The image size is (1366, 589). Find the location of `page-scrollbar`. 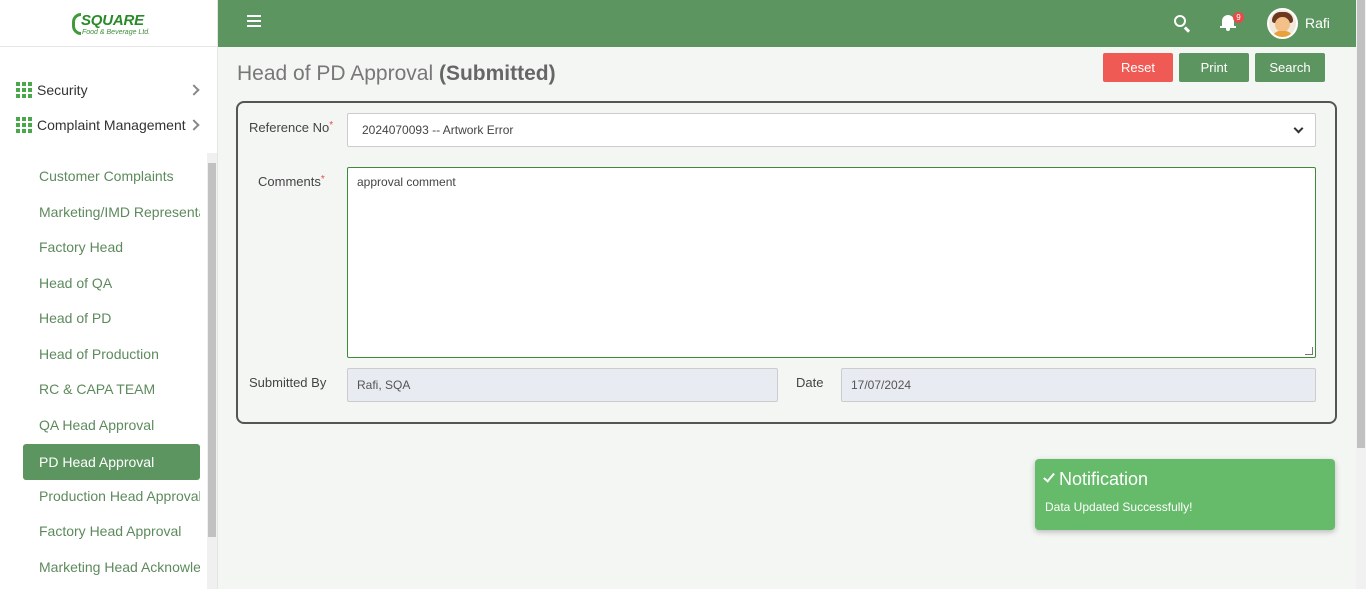

page-scrollbar is located at coordinates (1361, 294).